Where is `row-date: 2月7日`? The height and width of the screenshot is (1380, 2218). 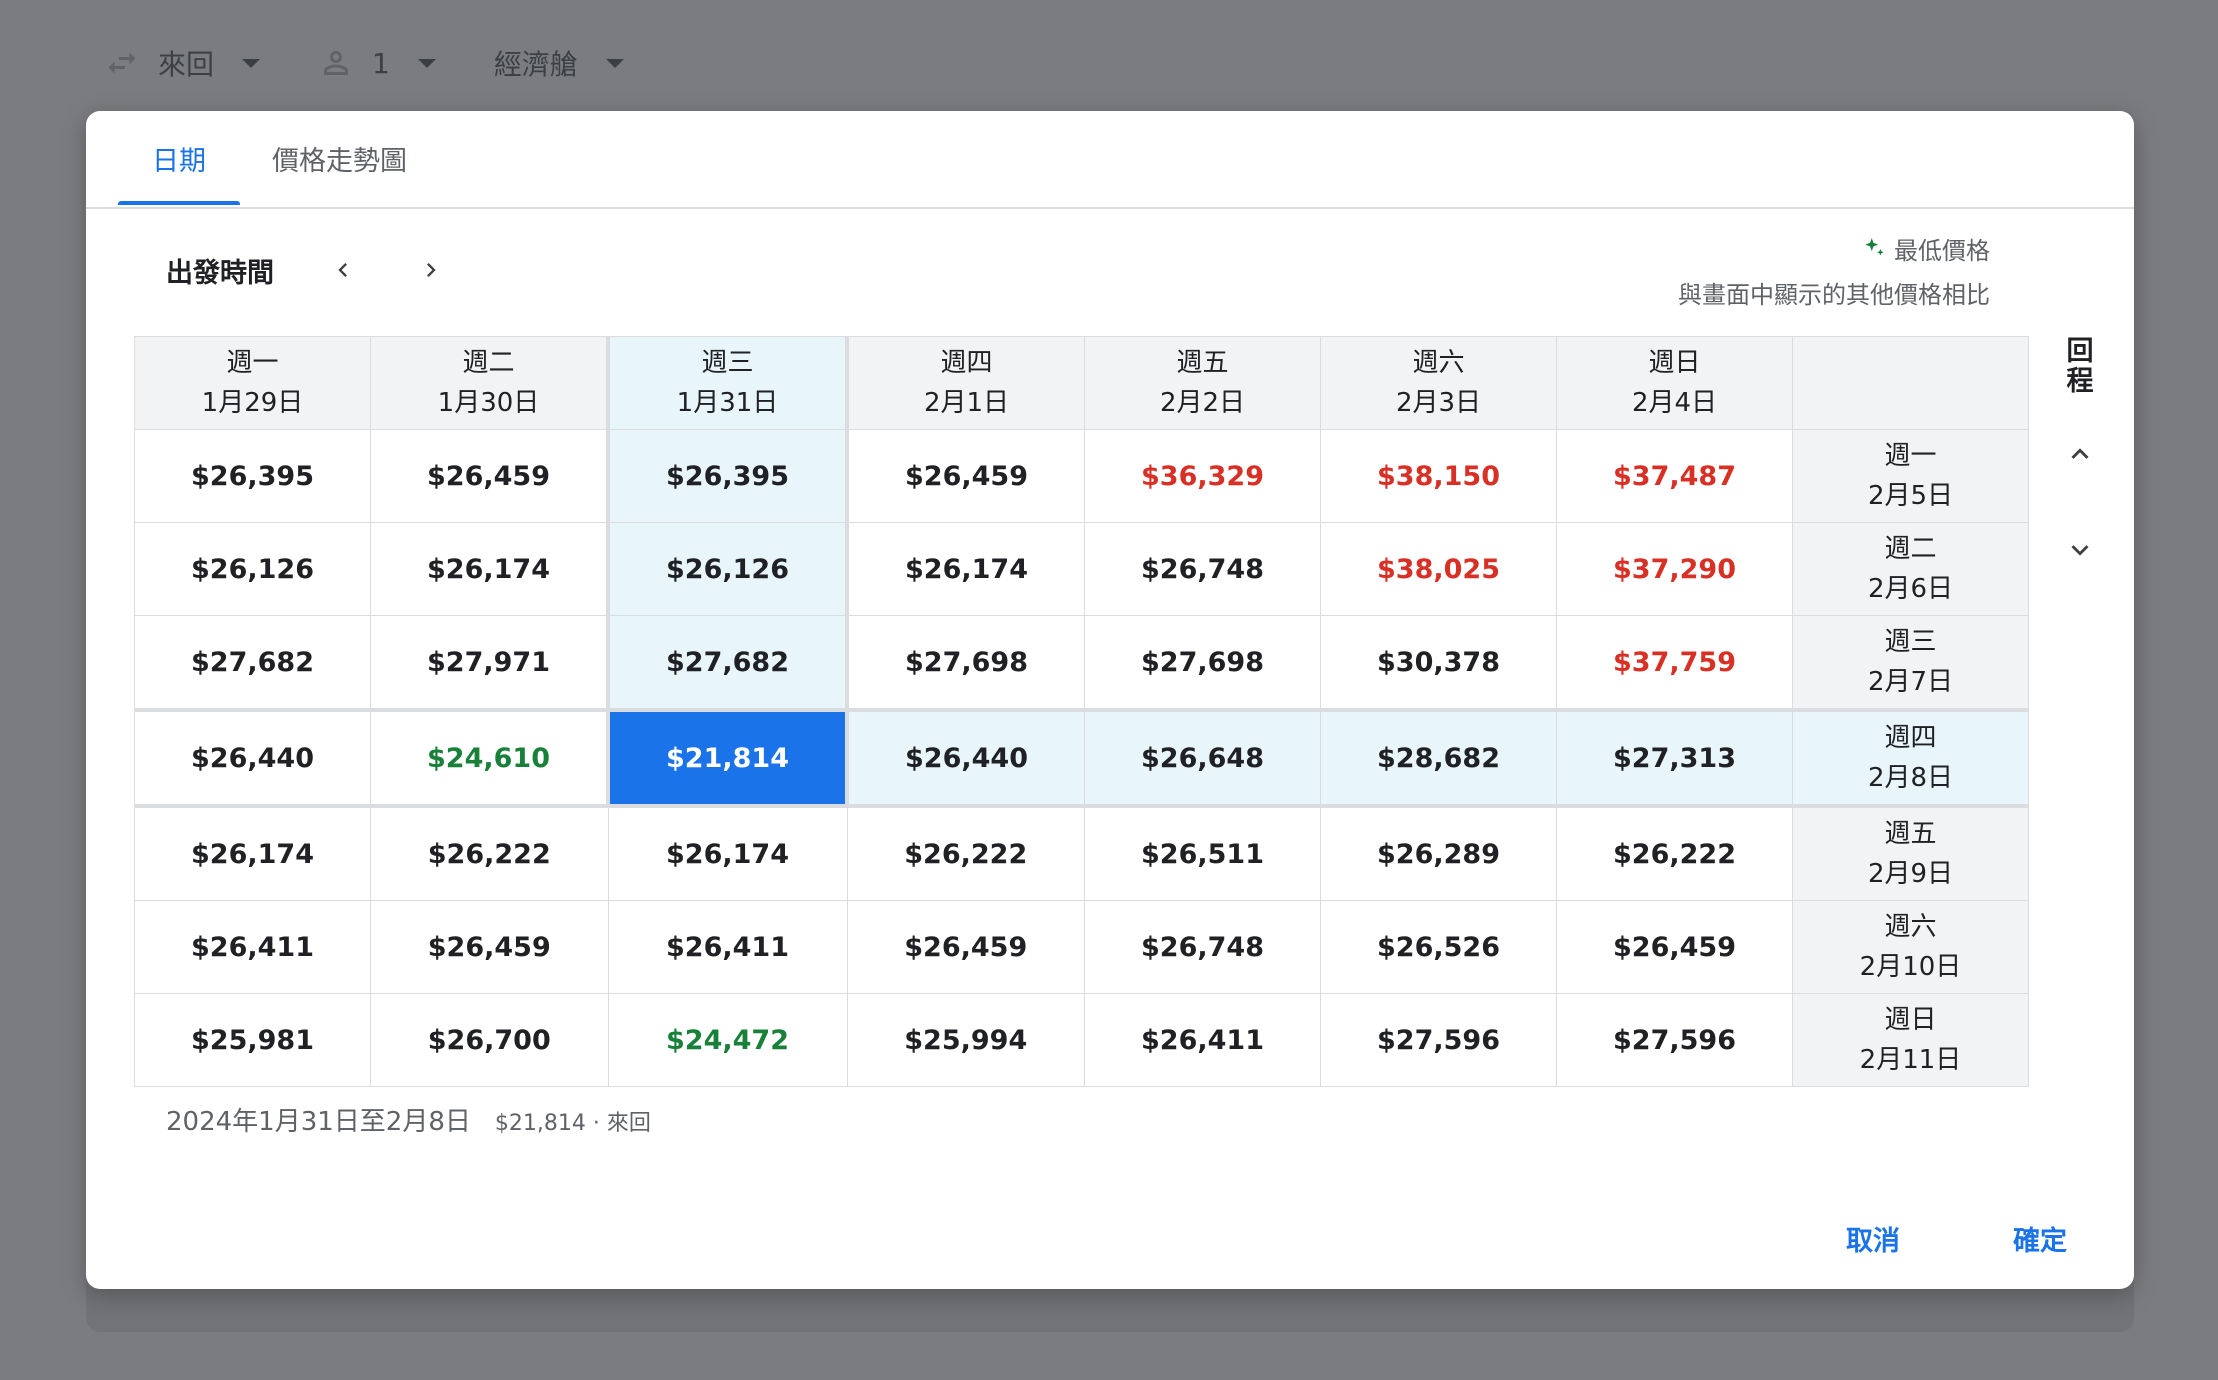
row-date: 2月7日 is located at coordinates (1910, 682).